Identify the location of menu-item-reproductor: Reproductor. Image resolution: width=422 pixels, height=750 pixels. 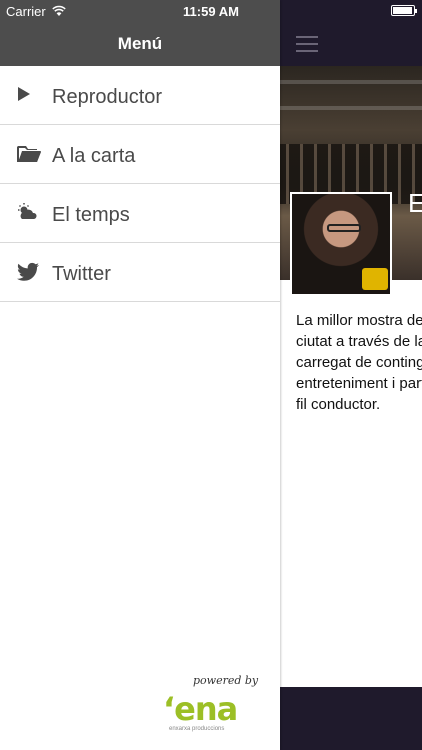
(140, 95).